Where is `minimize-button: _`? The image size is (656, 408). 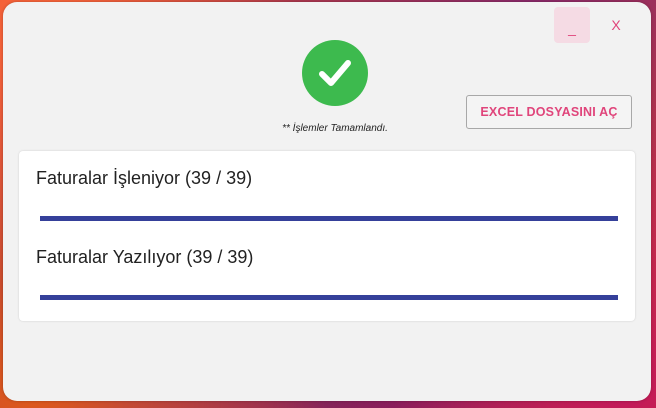 minimize-button: _ is located at coordinates (572, 25).